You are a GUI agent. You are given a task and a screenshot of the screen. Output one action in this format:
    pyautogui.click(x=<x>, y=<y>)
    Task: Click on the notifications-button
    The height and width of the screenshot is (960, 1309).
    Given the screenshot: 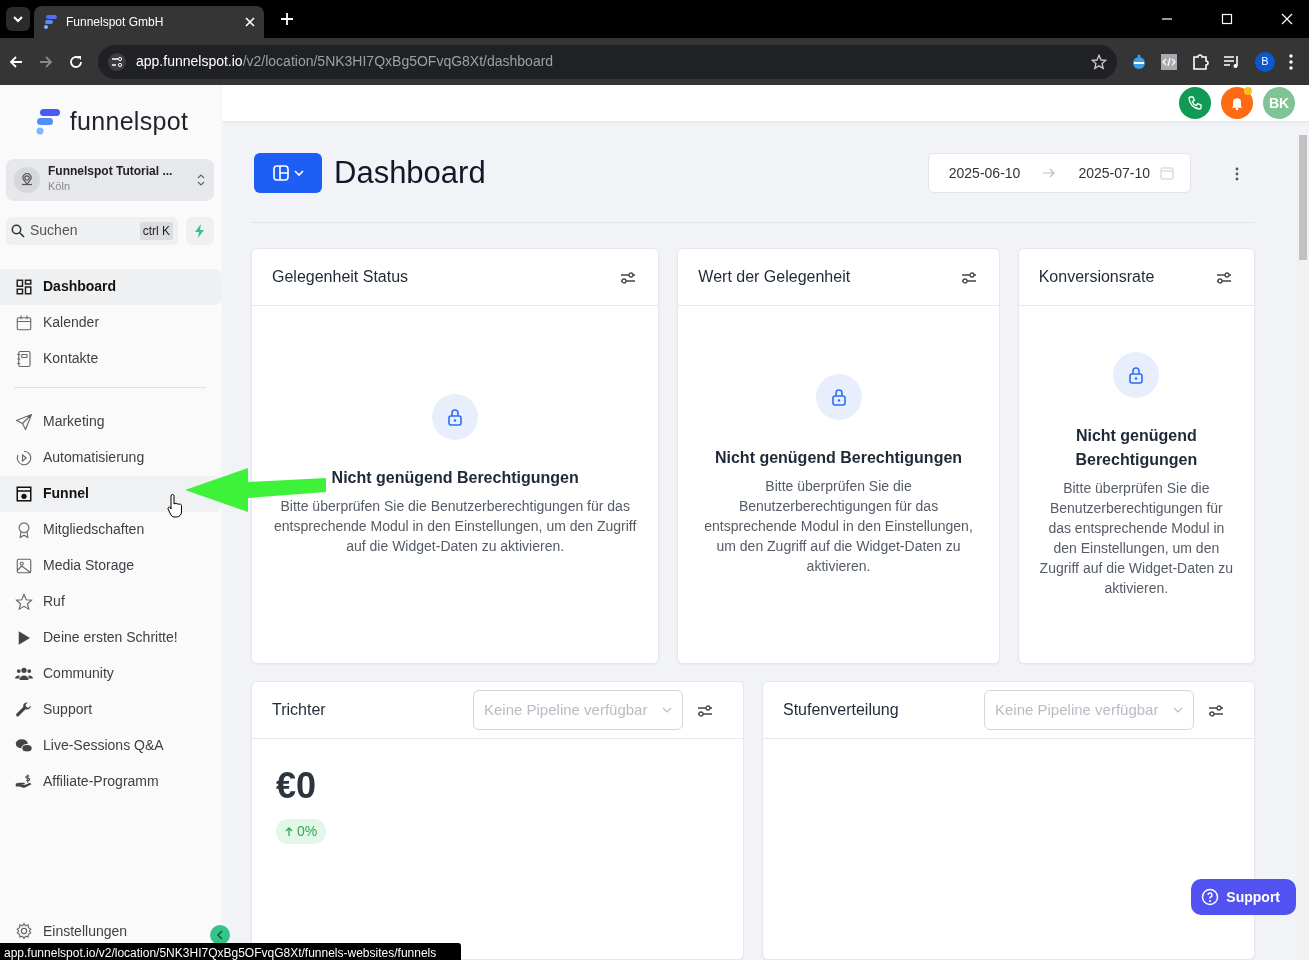 What is the action you would take?
    pyautogui.click(x=1237, y=103)
    